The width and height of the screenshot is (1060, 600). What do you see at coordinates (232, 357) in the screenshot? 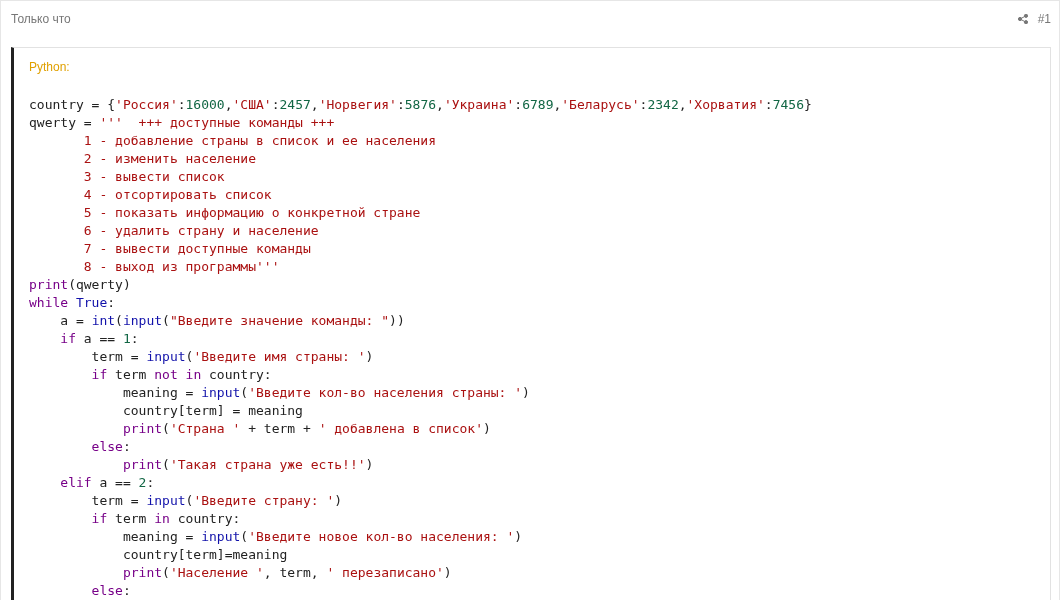
I see `code-line: term = input('Введите имя страны: ')` at bounding box center [232, 357].